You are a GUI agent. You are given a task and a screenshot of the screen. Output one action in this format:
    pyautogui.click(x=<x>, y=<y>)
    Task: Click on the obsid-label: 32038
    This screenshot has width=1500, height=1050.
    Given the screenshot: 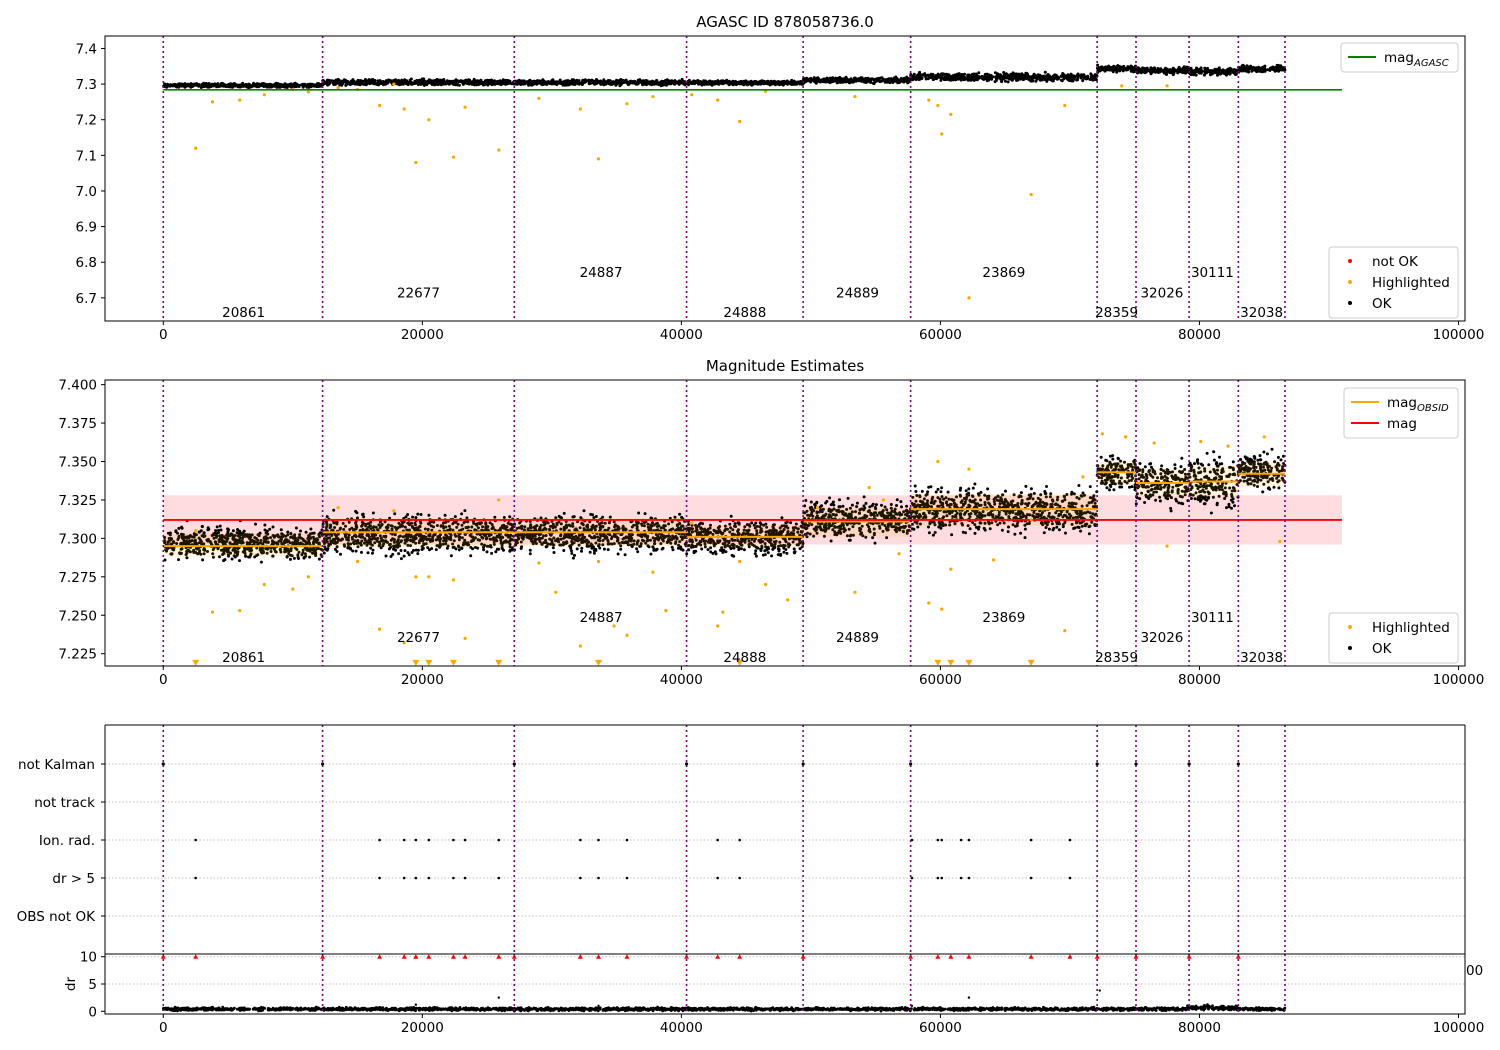 What is the action you would take?
    pyautogui.click(x=1261, y=313)
    